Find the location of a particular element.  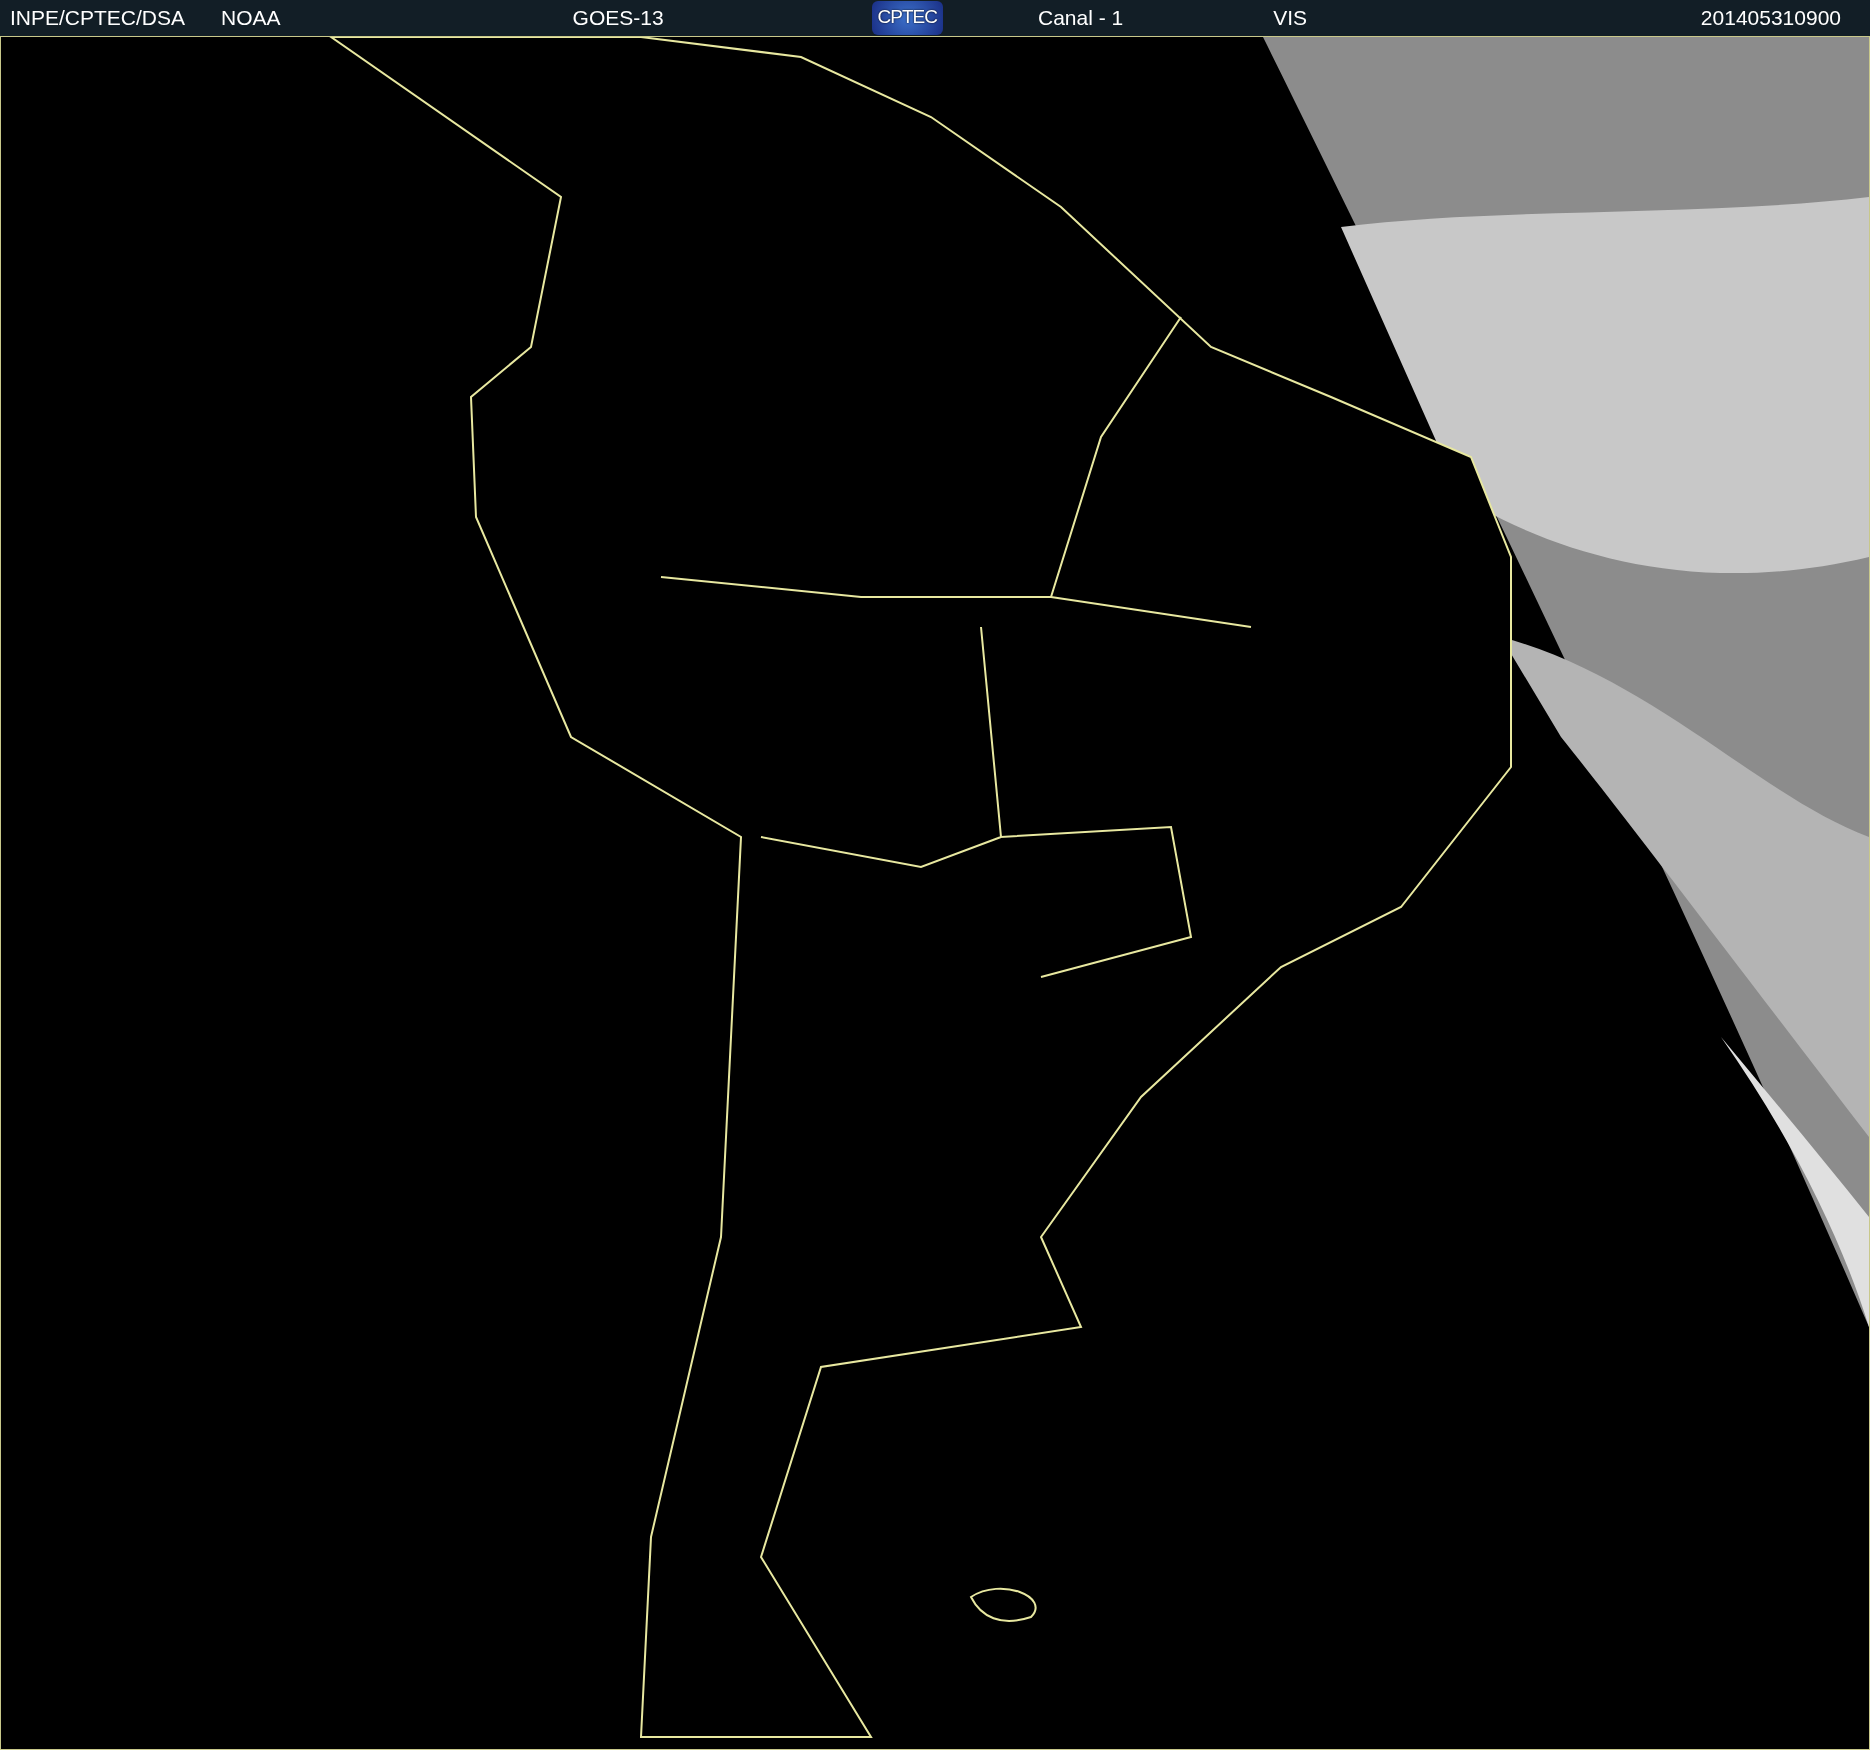

source-label: INPE/CPTEC/DSA is located at coordinates (98, 18).